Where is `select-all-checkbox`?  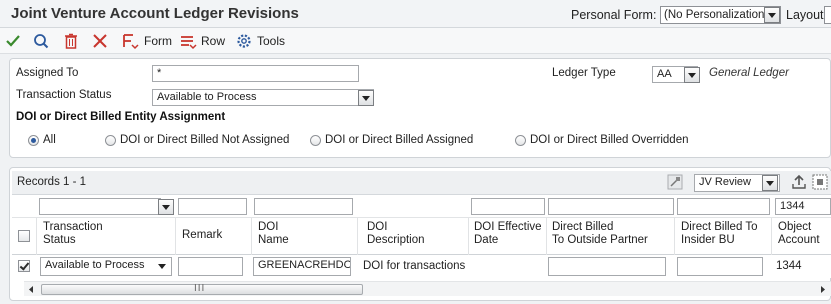 select-all-checkbox is located at coordinates (24, 236).